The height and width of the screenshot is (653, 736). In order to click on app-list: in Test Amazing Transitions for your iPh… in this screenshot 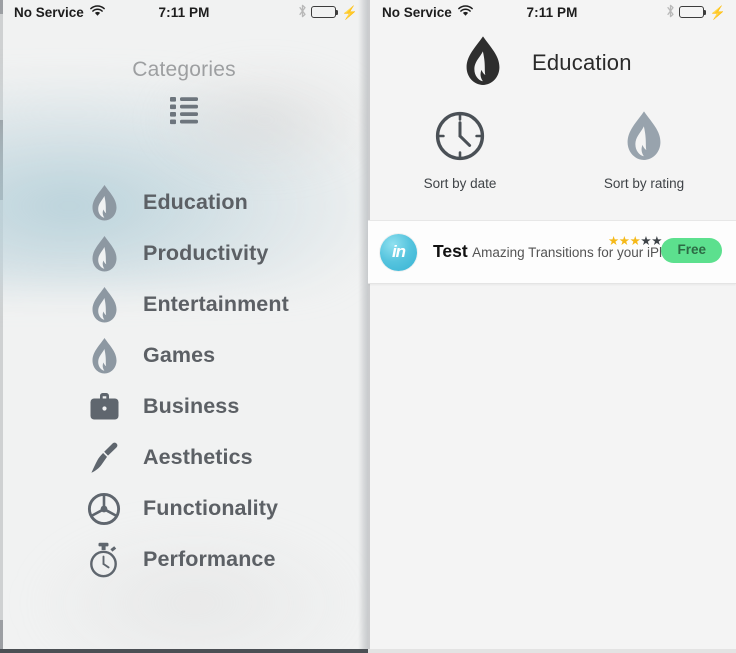, I will do `click(552, 252)`.